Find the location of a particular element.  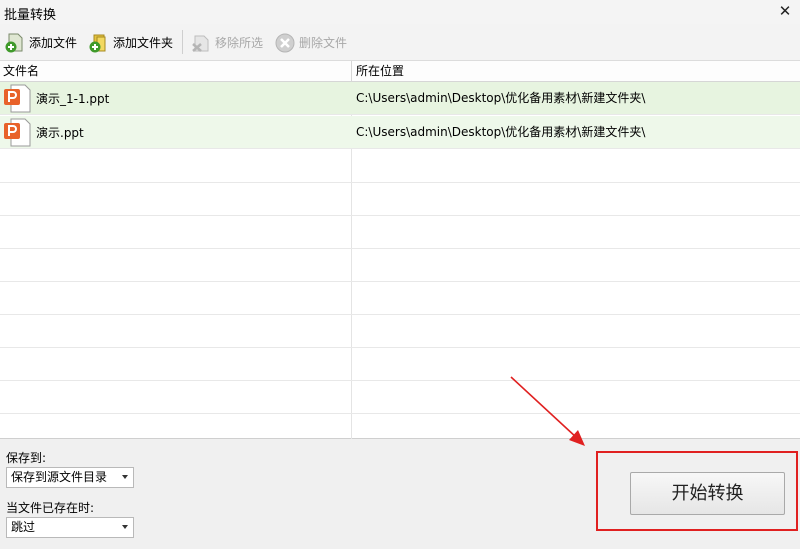

close-icon: ✕ is located at coordinates (785, 11).